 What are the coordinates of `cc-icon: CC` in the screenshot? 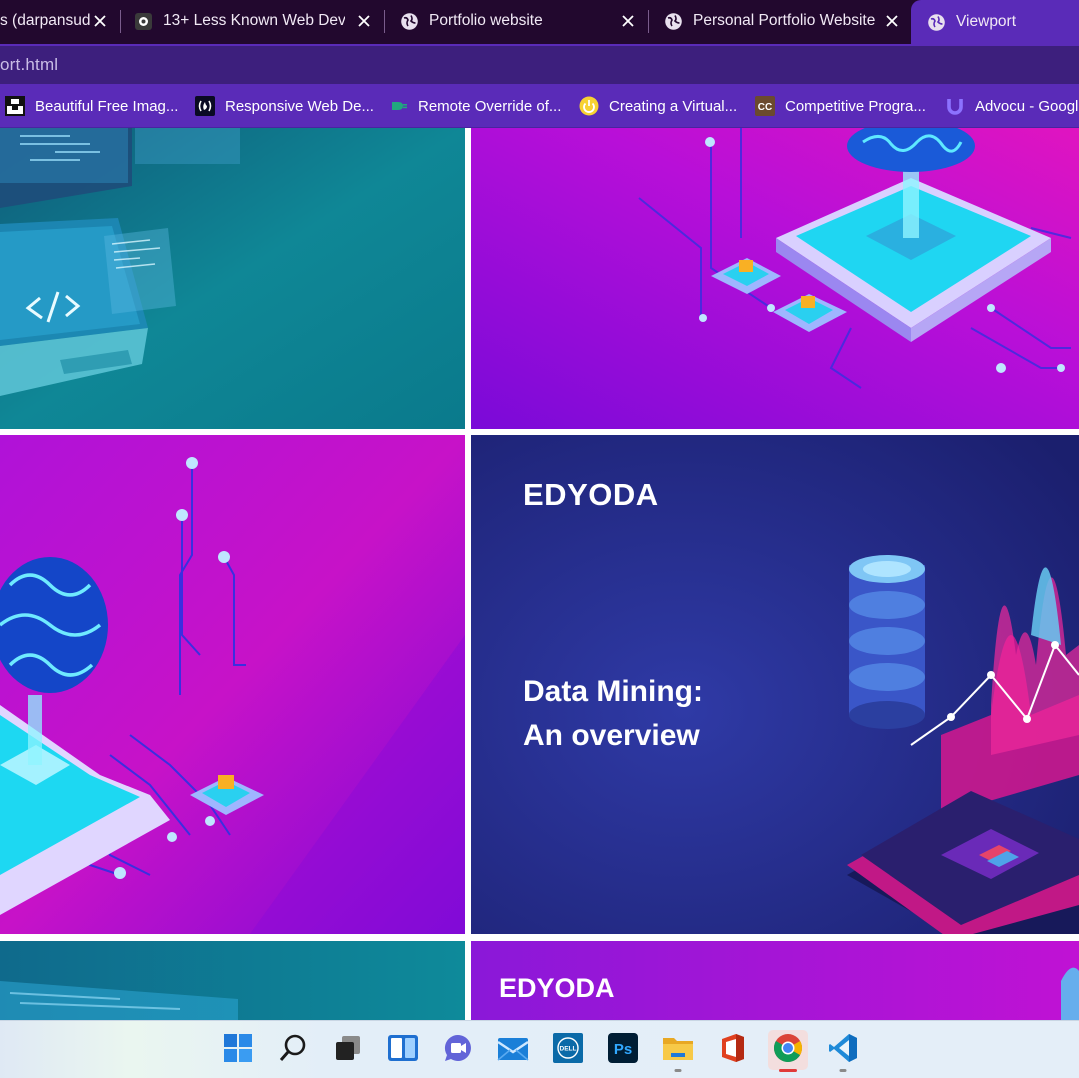 It's located at (765, 106).